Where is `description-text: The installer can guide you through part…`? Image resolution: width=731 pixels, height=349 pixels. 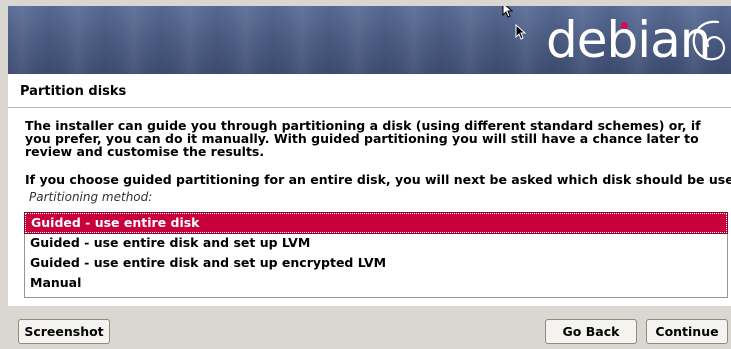 description-text: The installer can guide you through part… is located at coordinates (363, 138).